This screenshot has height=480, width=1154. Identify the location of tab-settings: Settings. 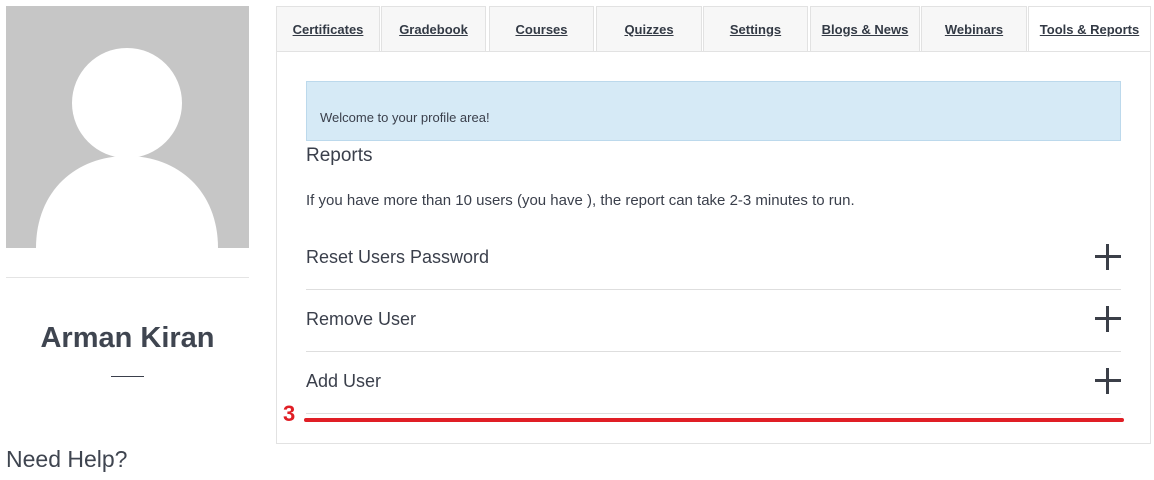
(755, 29).